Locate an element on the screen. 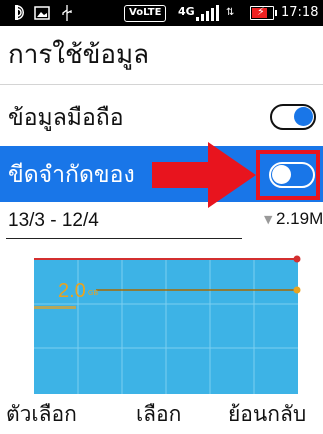  volte-badge: VoLTE is located at coordinates (145, 13).